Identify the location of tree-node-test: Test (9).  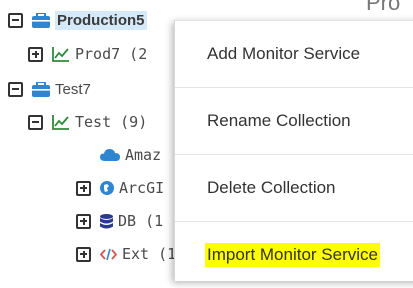
(87, 122).